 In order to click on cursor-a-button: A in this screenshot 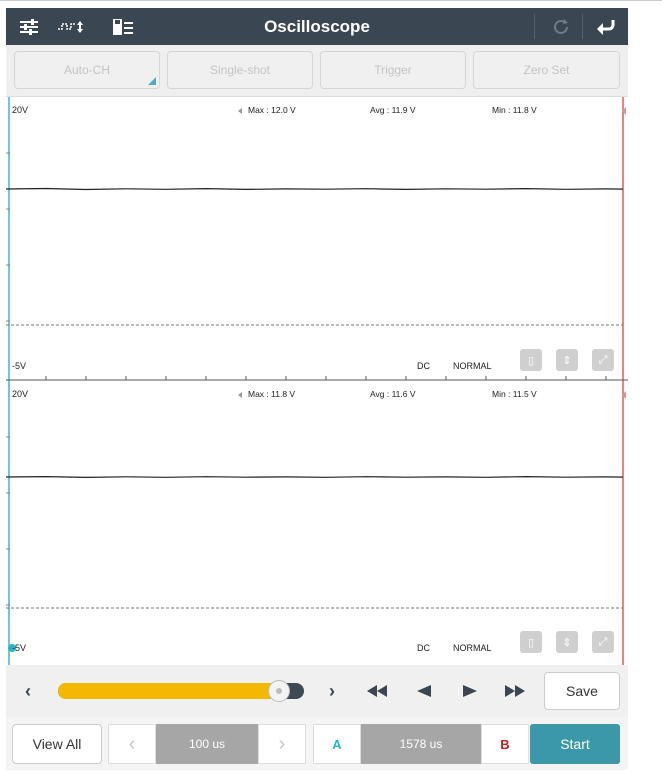, I will do `click(337, 744)`.